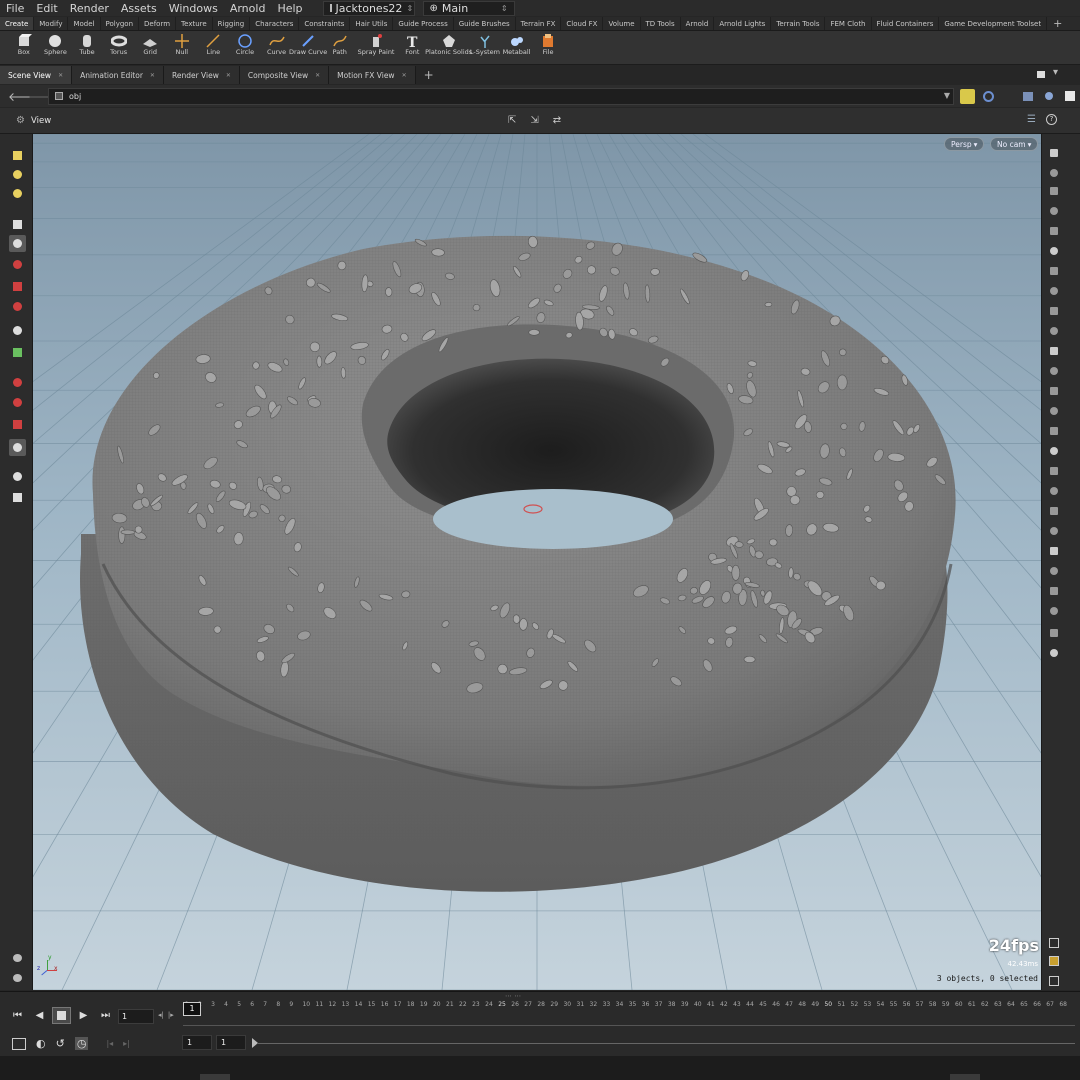  Describe the element at coordinates (17, 1015) in the screenshot. I see `jump-start-icon: ⏮` at that location.